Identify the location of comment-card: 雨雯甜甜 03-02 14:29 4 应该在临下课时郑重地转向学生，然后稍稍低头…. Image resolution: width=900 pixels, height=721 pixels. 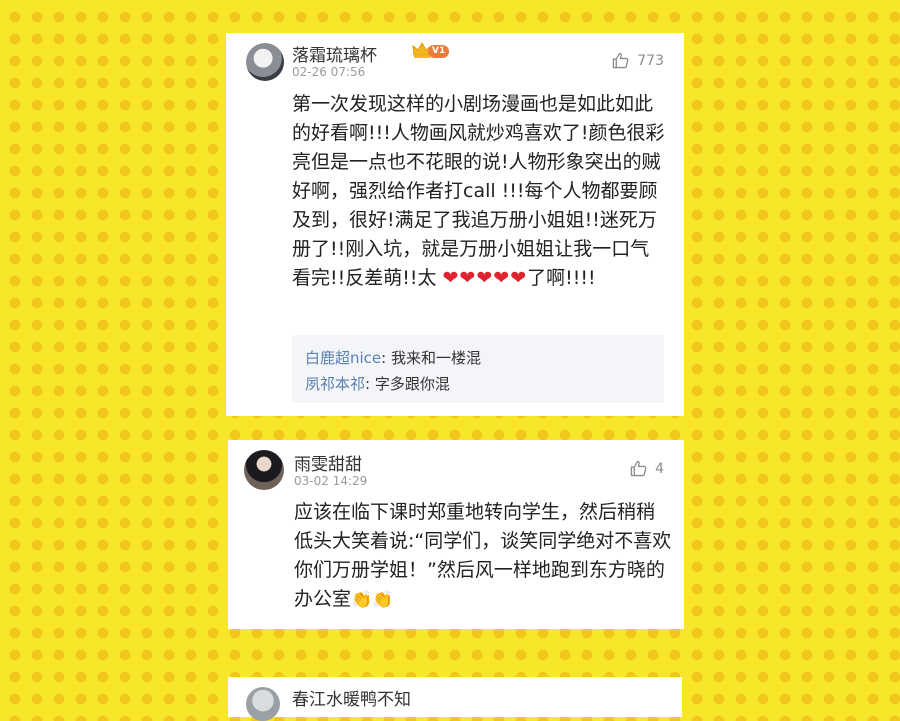
(456, 534).